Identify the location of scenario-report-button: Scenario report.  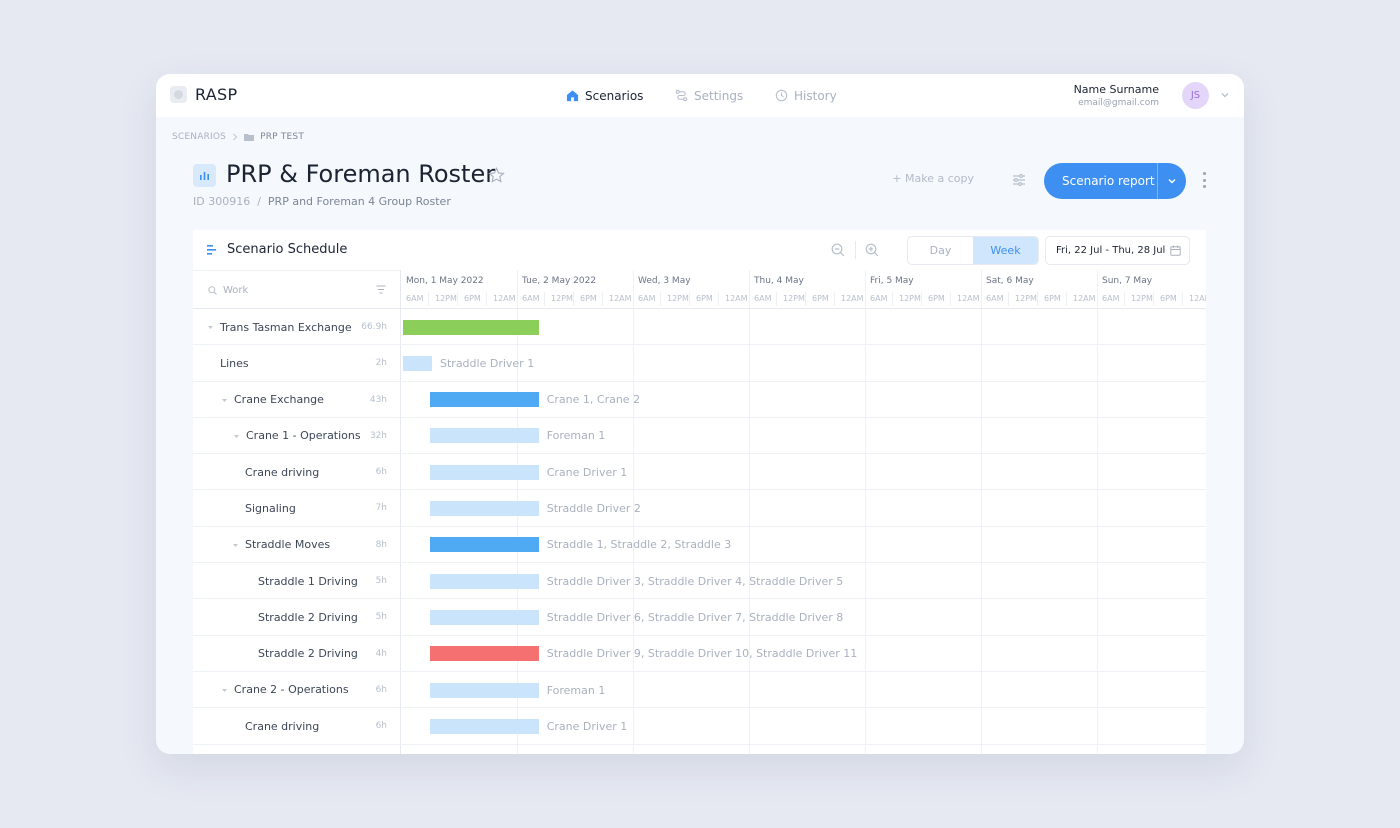
(1115, 181).